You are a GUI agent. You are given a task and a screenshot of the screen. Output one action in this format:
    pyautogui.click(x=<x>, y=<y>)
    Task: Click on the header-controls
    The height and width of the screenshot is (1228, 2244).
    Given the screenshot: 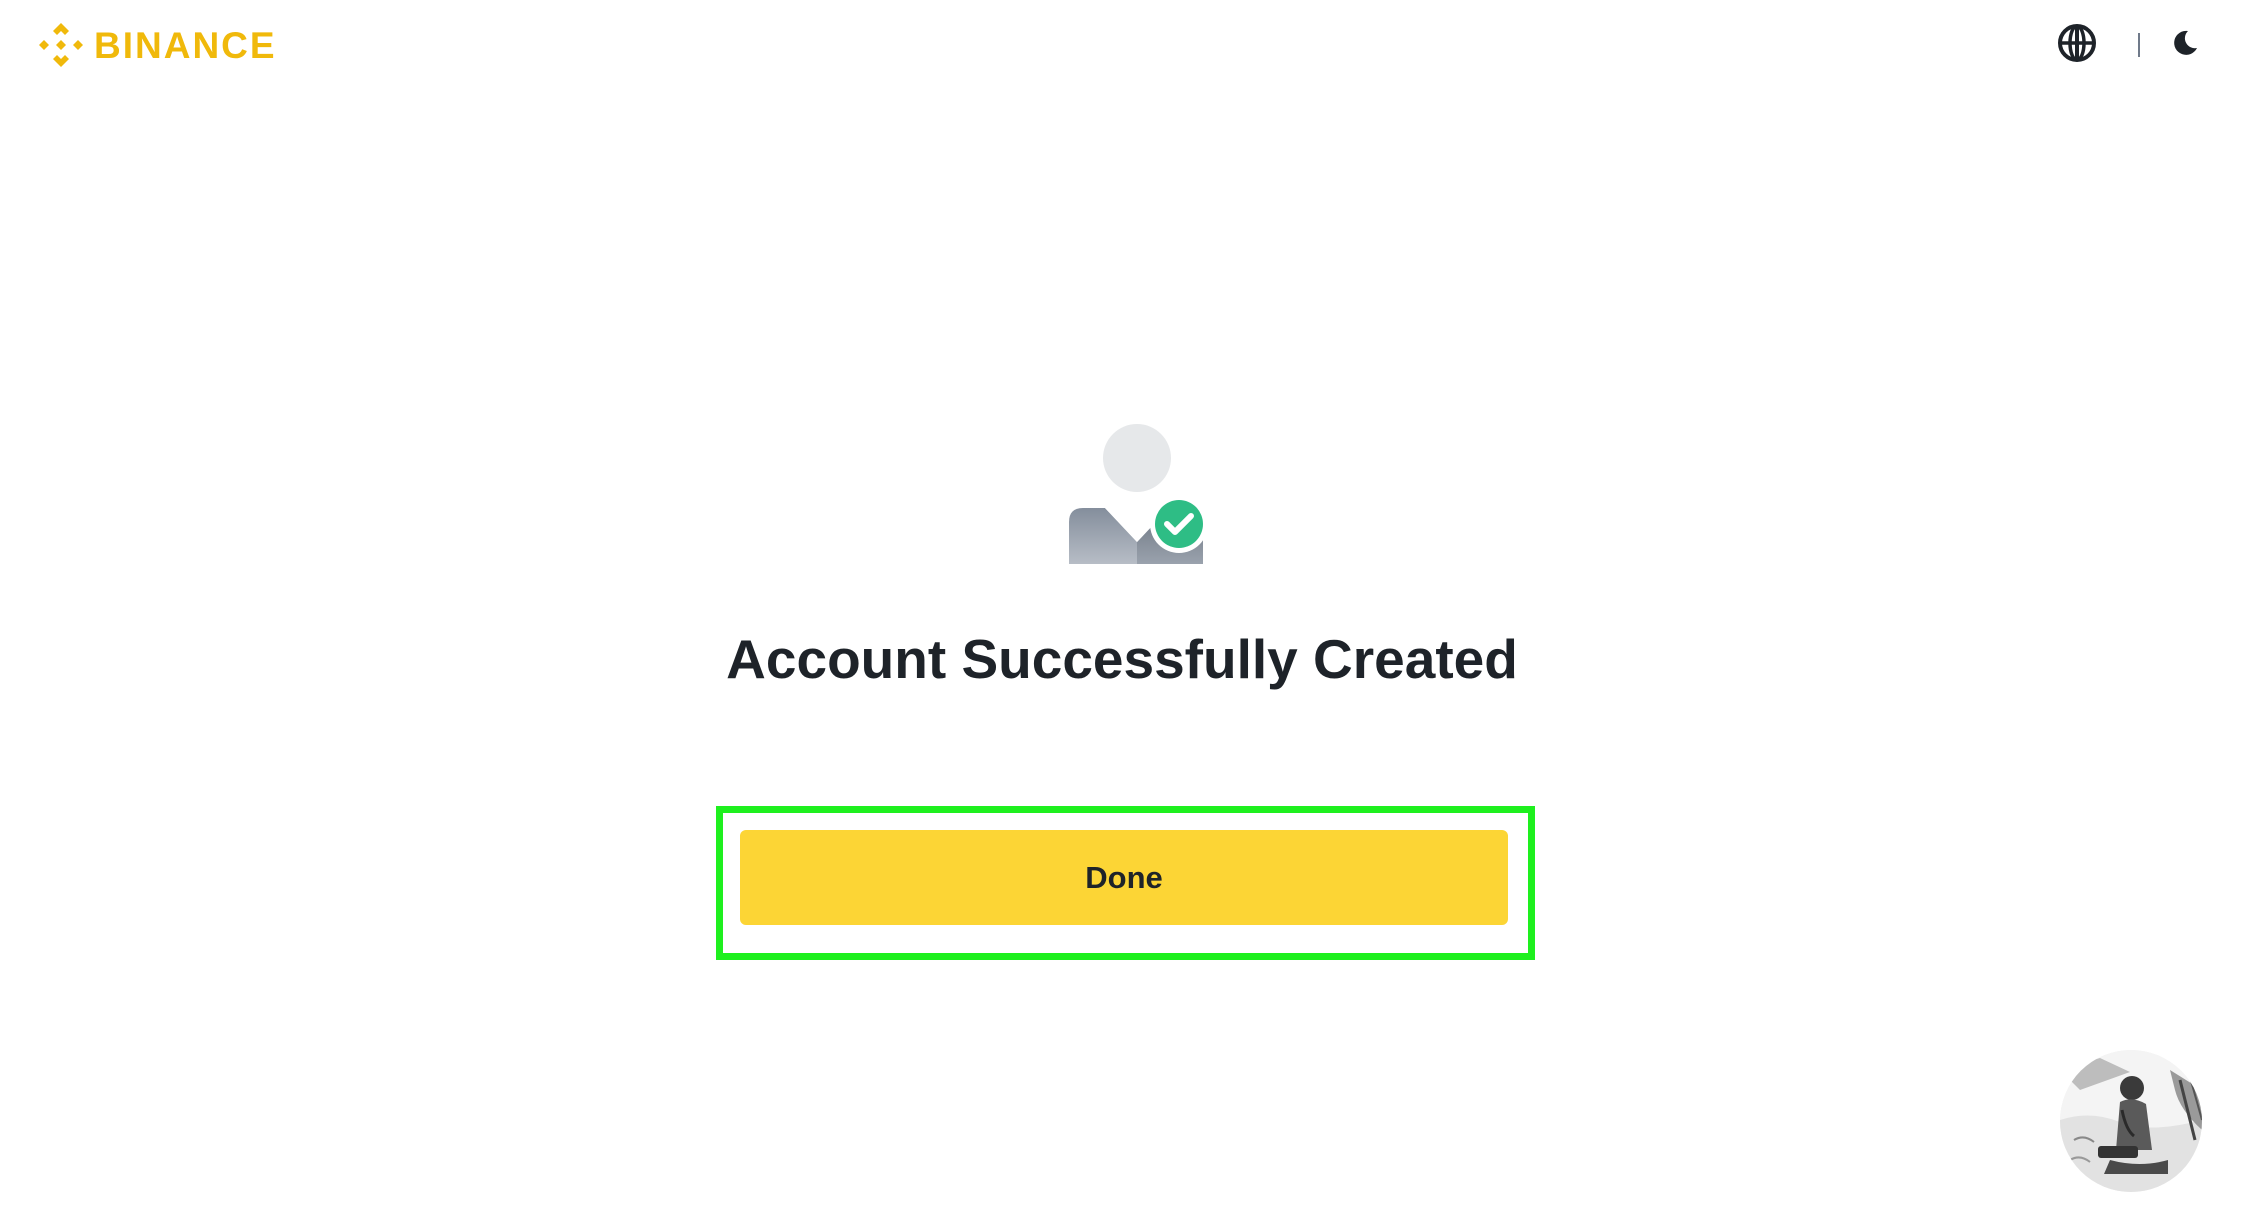 What is the action you would take?
    pyautogui.click(x=2131, y=45)
    